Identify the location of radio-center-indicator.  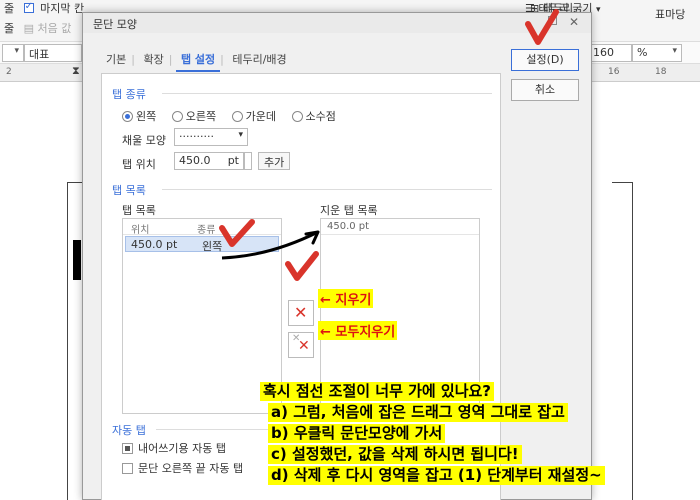
(237, 116).